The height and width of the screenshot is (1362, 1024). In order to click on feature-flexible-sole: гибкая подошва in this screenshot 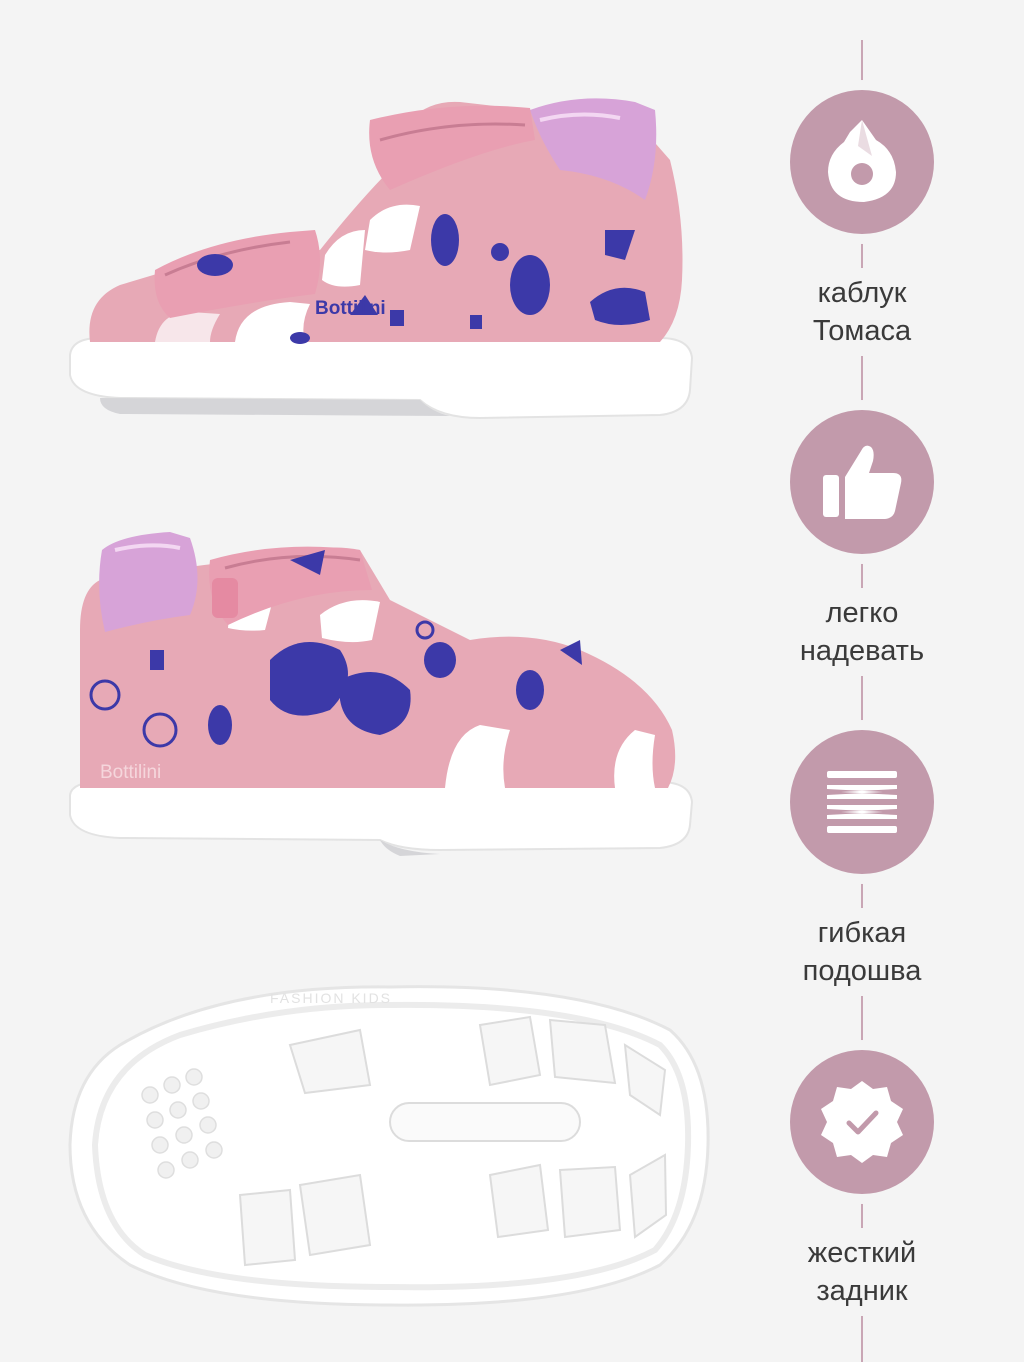, I will do `click(862, 863)`.